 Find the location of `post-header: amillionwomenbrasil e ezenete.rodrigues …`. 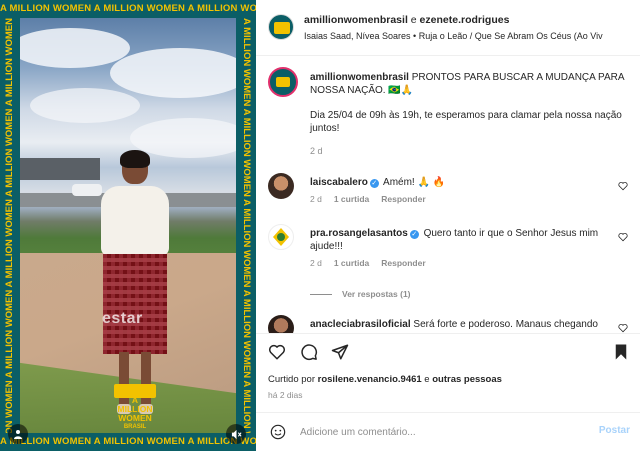

post-header: amillionwomenbrasil e ezenete.rodrigues … is located at coordinates (448, 28).